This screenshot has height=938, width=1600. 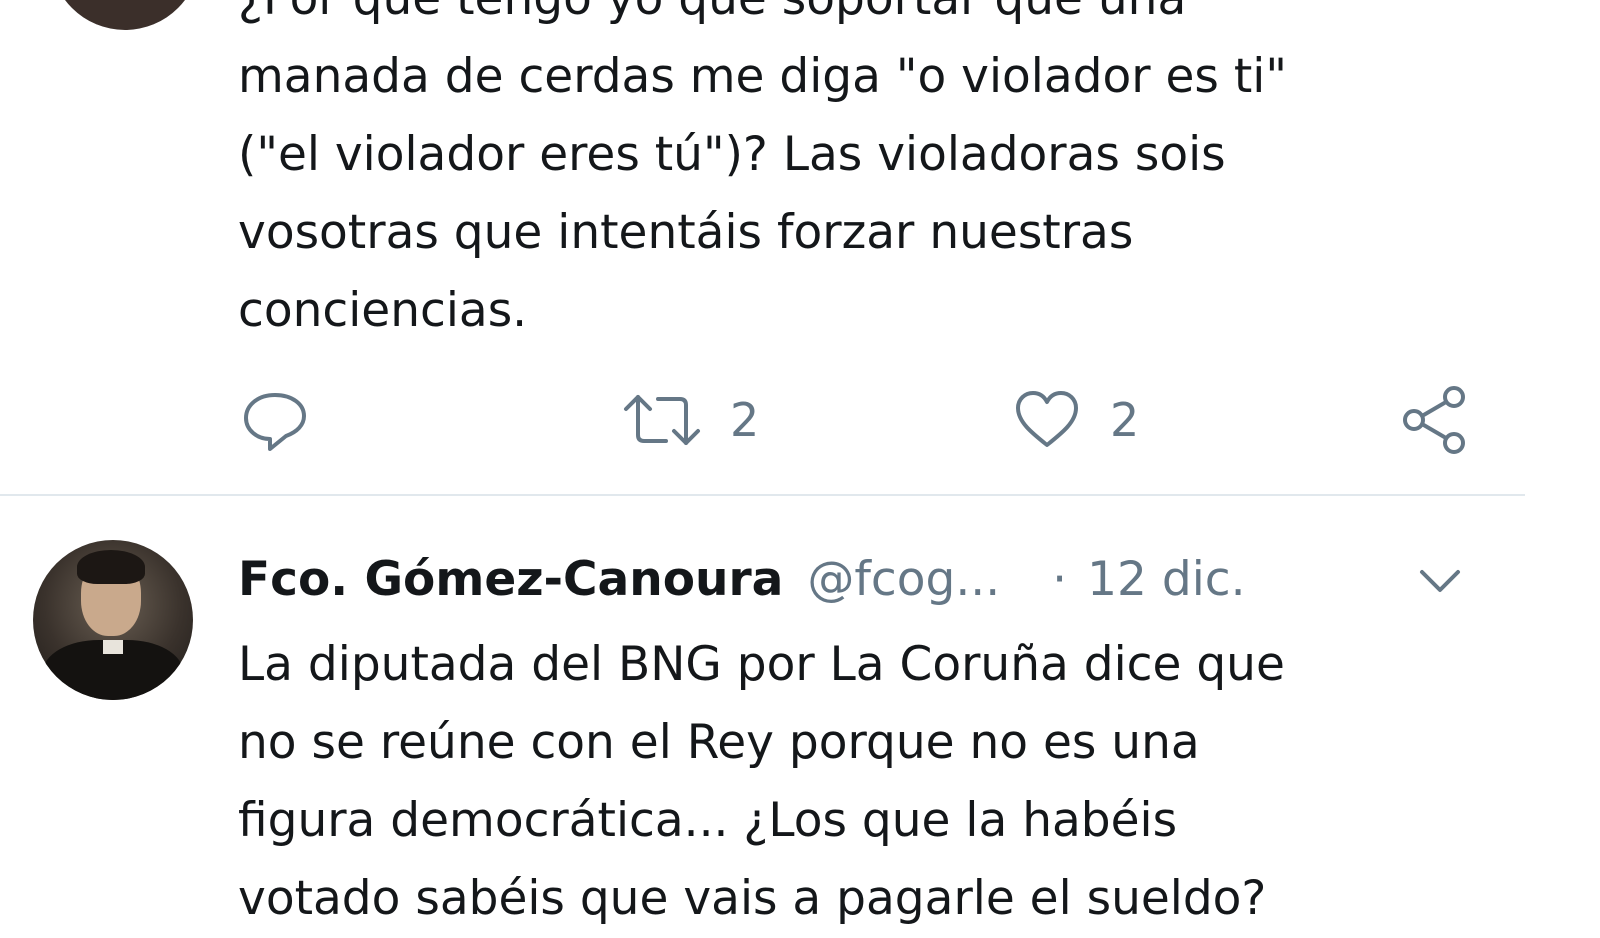 What do you see at coordinates (1440, 587) in the screenshot?
I see `chevron-down-icon` at bounding box center [1440, 587].